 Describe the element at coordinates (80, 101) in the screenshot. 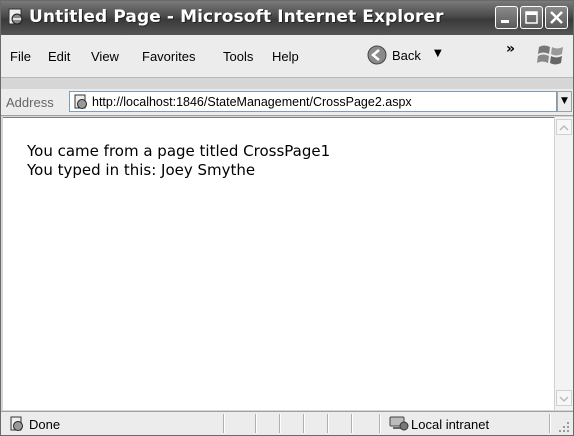

I see `page-icon` at that location.